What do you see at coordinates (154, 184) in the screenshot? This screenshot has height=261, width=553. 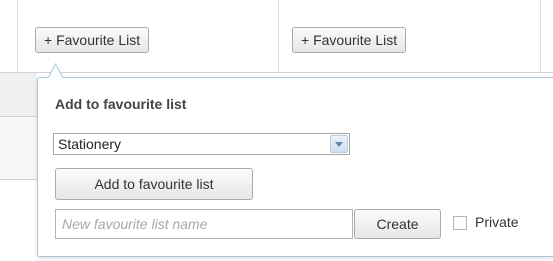 I see `add-to-favourite-list-button: Add to favourite list` at bounding box center [154, 184].